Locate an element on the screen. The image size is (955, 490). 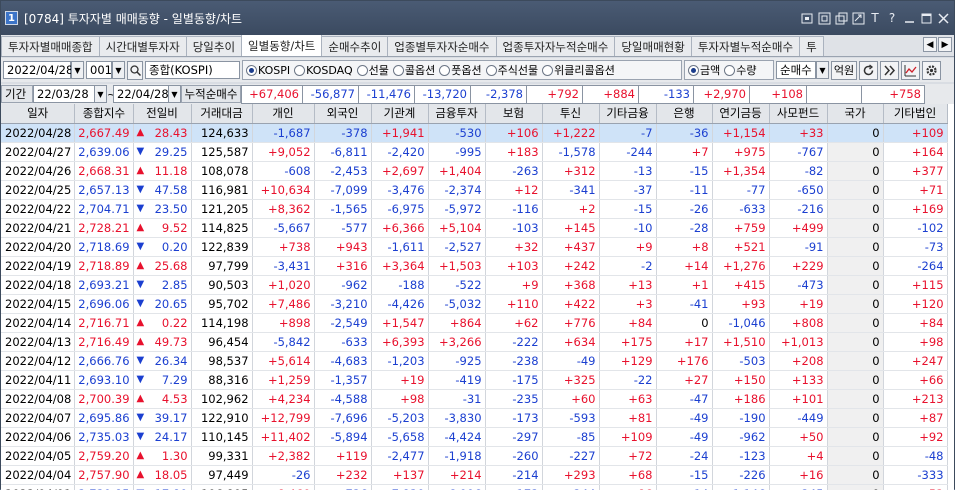
save-screen-icon is located at coordinates (841, 18).